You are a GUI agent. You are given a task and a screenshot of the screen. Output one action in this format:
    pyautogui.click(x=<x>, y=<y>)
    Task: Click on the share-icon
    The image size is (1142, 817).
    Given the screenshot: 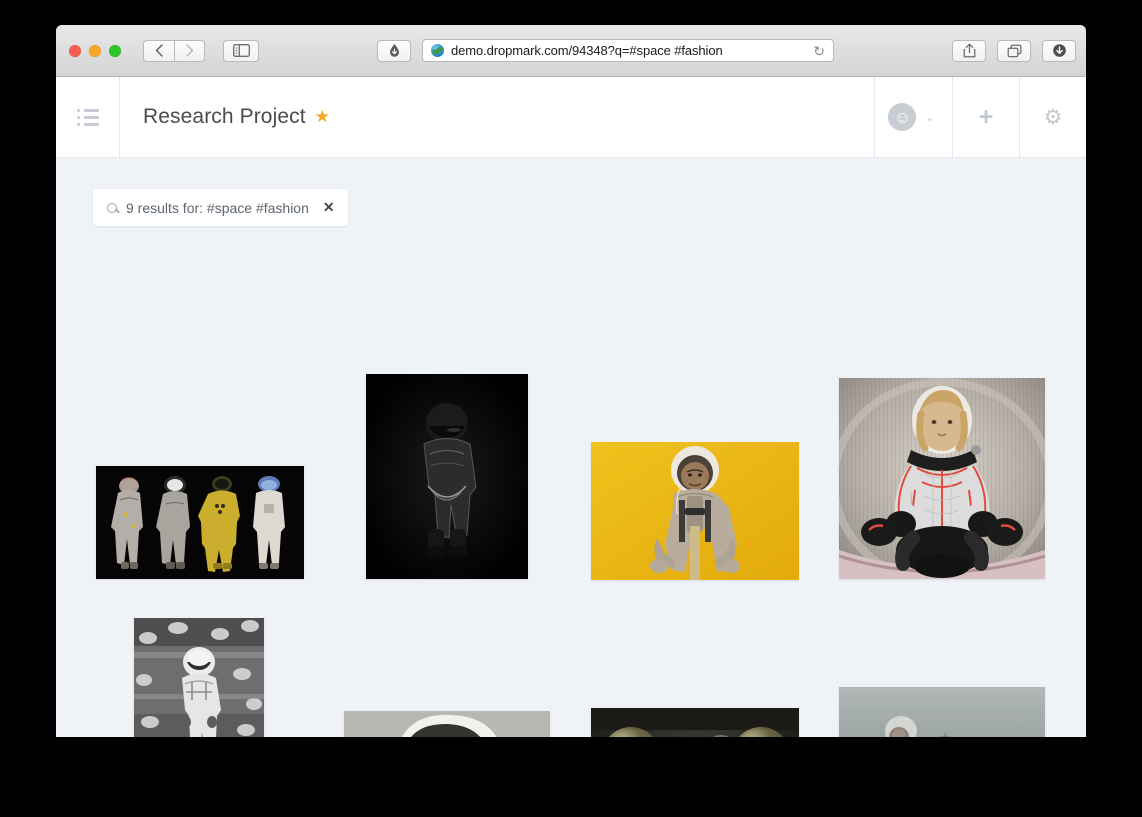 What is the action you would take?
    pyautogui.click(x=969, y=50)
    